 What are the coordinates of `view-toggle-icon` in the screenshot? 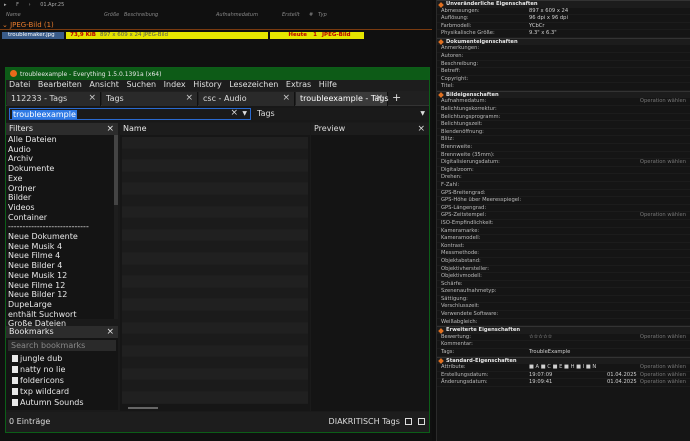 It's located at (409, 421).